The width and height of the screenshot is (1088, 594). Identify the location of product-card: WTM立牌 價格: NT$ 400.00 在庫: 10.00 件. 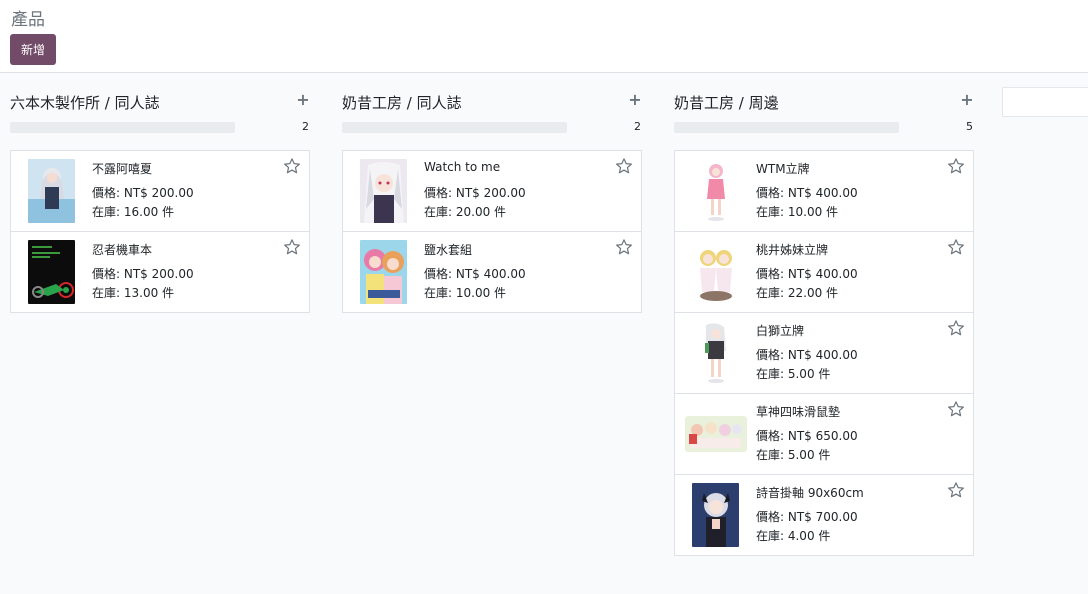
(824, 191).